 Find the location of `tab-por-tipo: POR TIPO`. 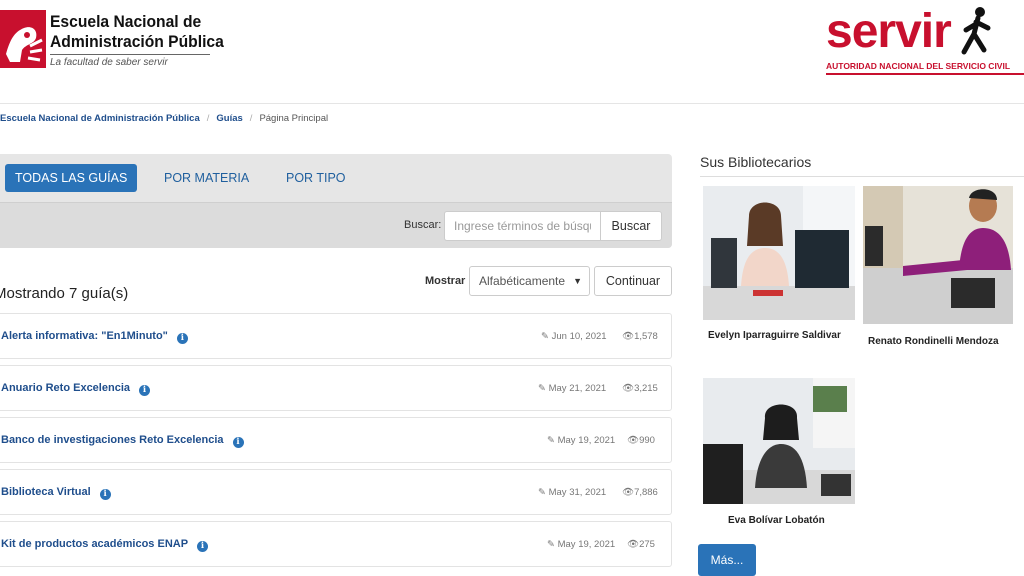

tab-por-tipo: POR TIPO is located at coordinates (316, 178).